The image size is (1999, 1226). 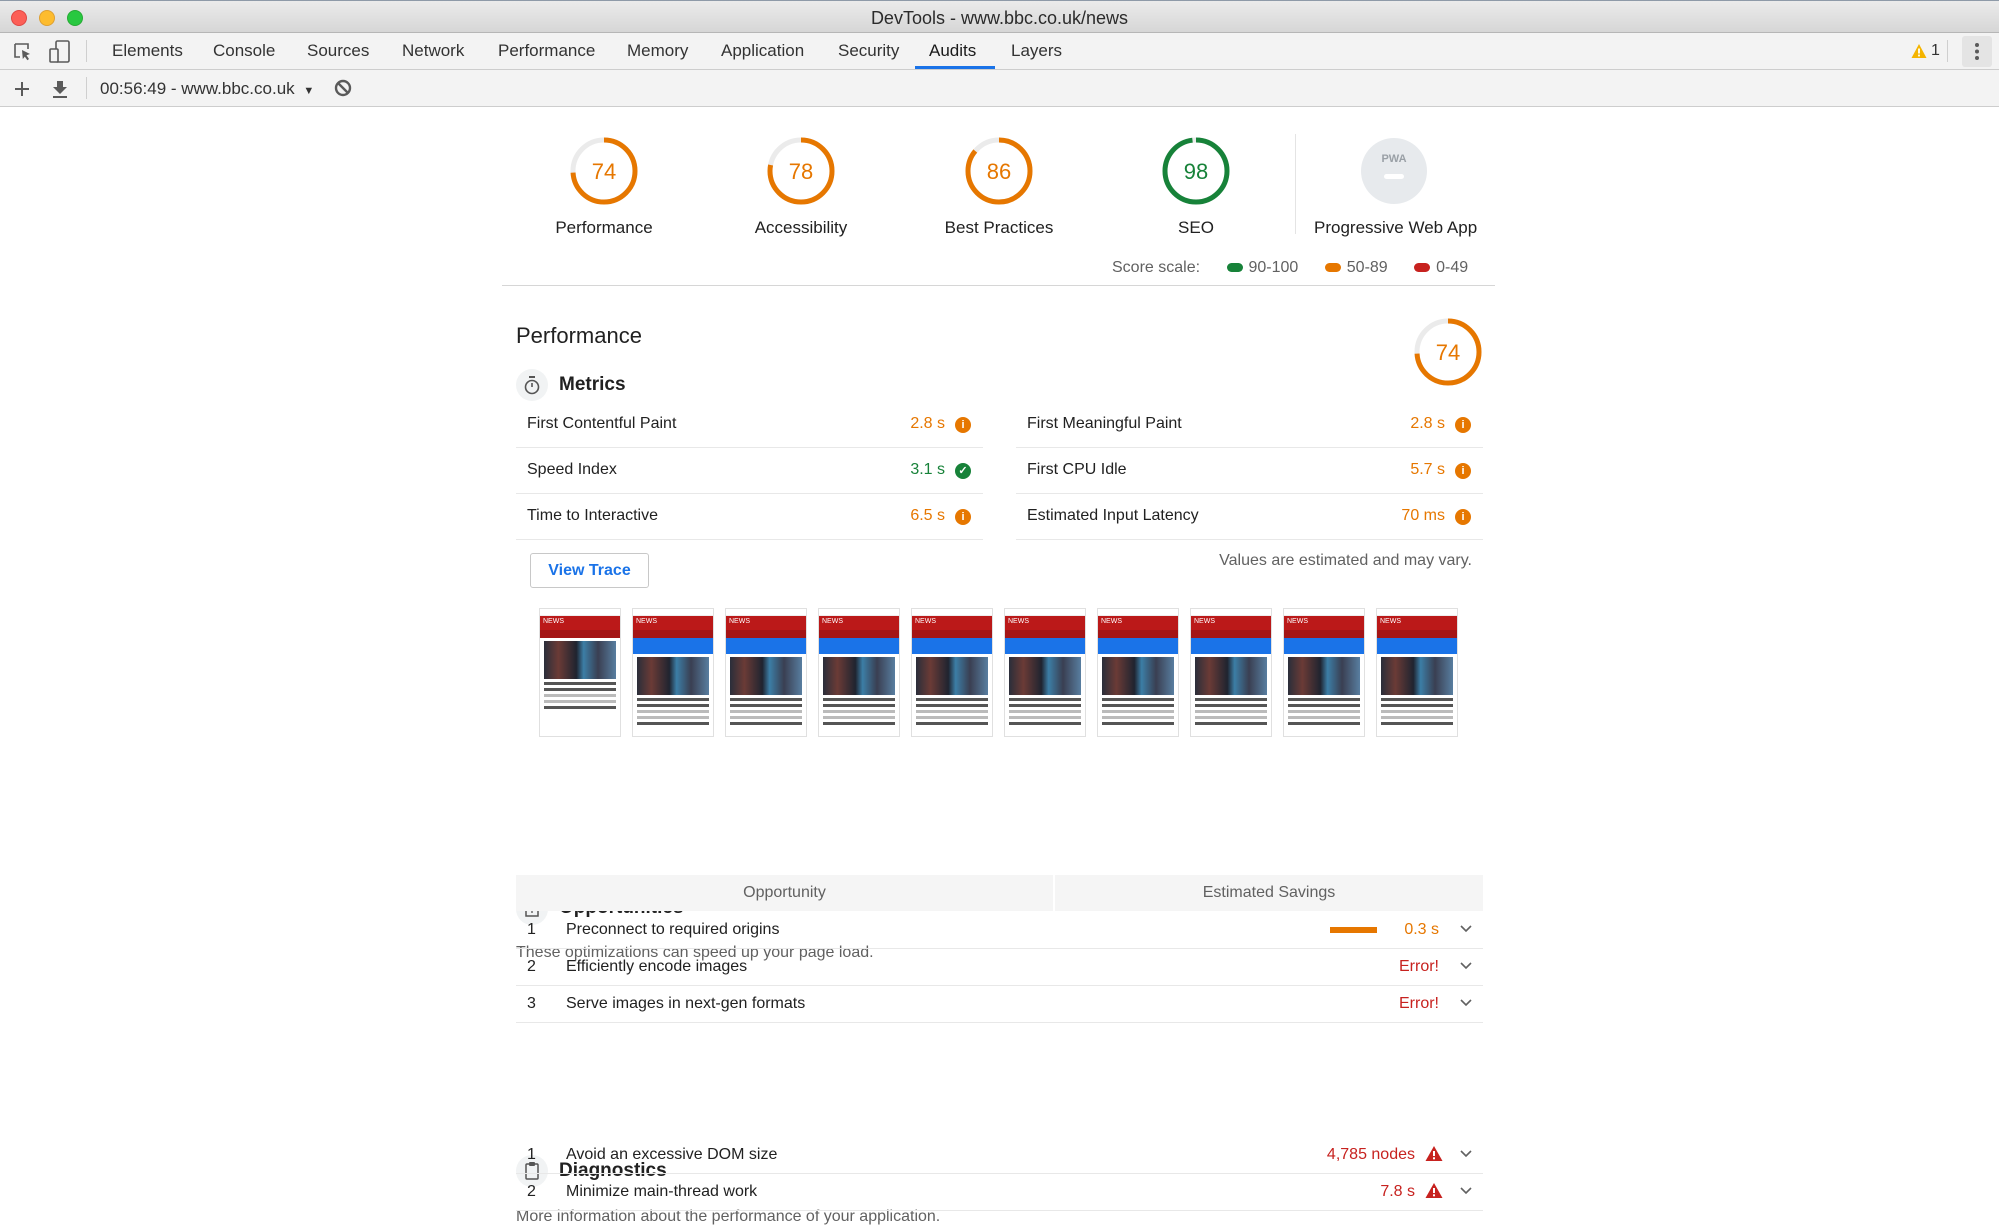 I want to click on gauge-performance: 74 Performance, so click(x=604, y=187).